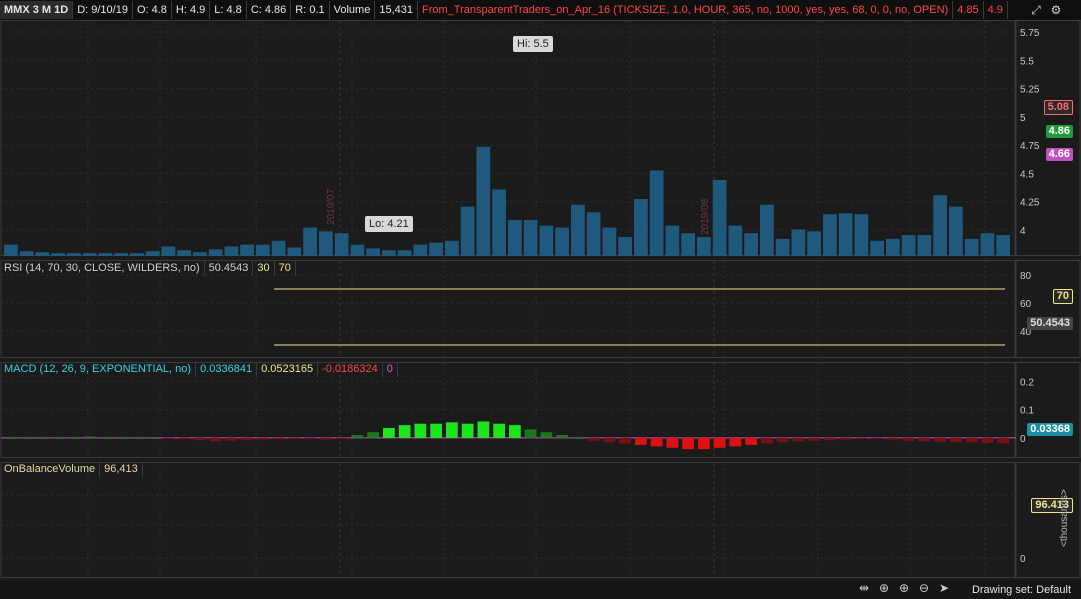 This screenshot has height=599, width=1081. I want to click on zoom-out-icon: ⊖, so click(924, 589).